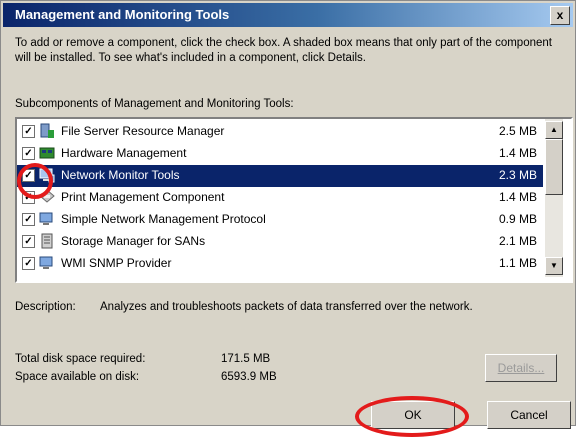 This screenshot has width=576, height=442. What do you see at coordinates (124, 153) in the screenshot?
I see `component-name: Hardware Management` at bounding box center [124, 153].